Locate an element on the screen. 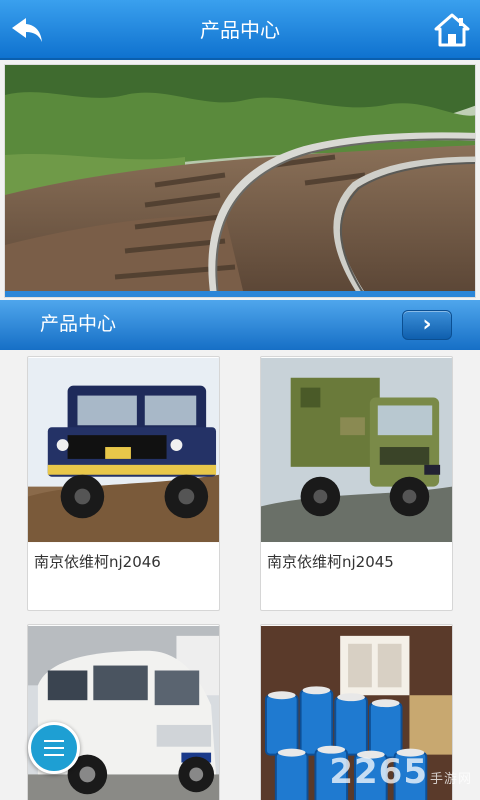 This screenshot has width=480, height=800. product-card-2: 南京依维柯nj2045 is located at coordinates (356, 483).